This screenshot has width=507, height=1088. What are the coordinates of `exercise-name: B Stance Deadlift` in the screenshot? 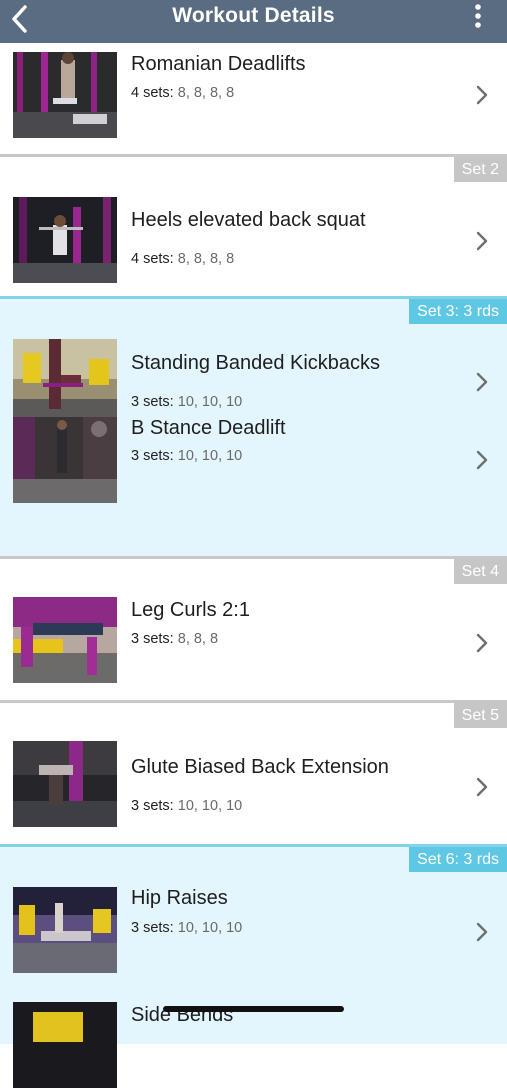 It's located at (208, 428).